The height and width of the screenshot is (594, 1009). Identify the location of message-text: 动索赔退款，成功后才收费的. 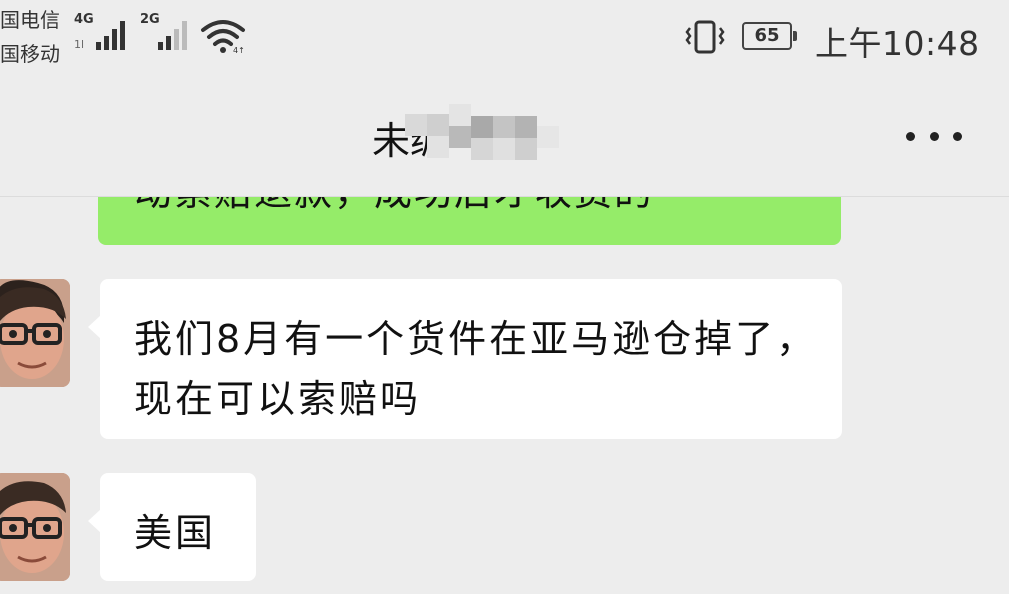
(394, 206).